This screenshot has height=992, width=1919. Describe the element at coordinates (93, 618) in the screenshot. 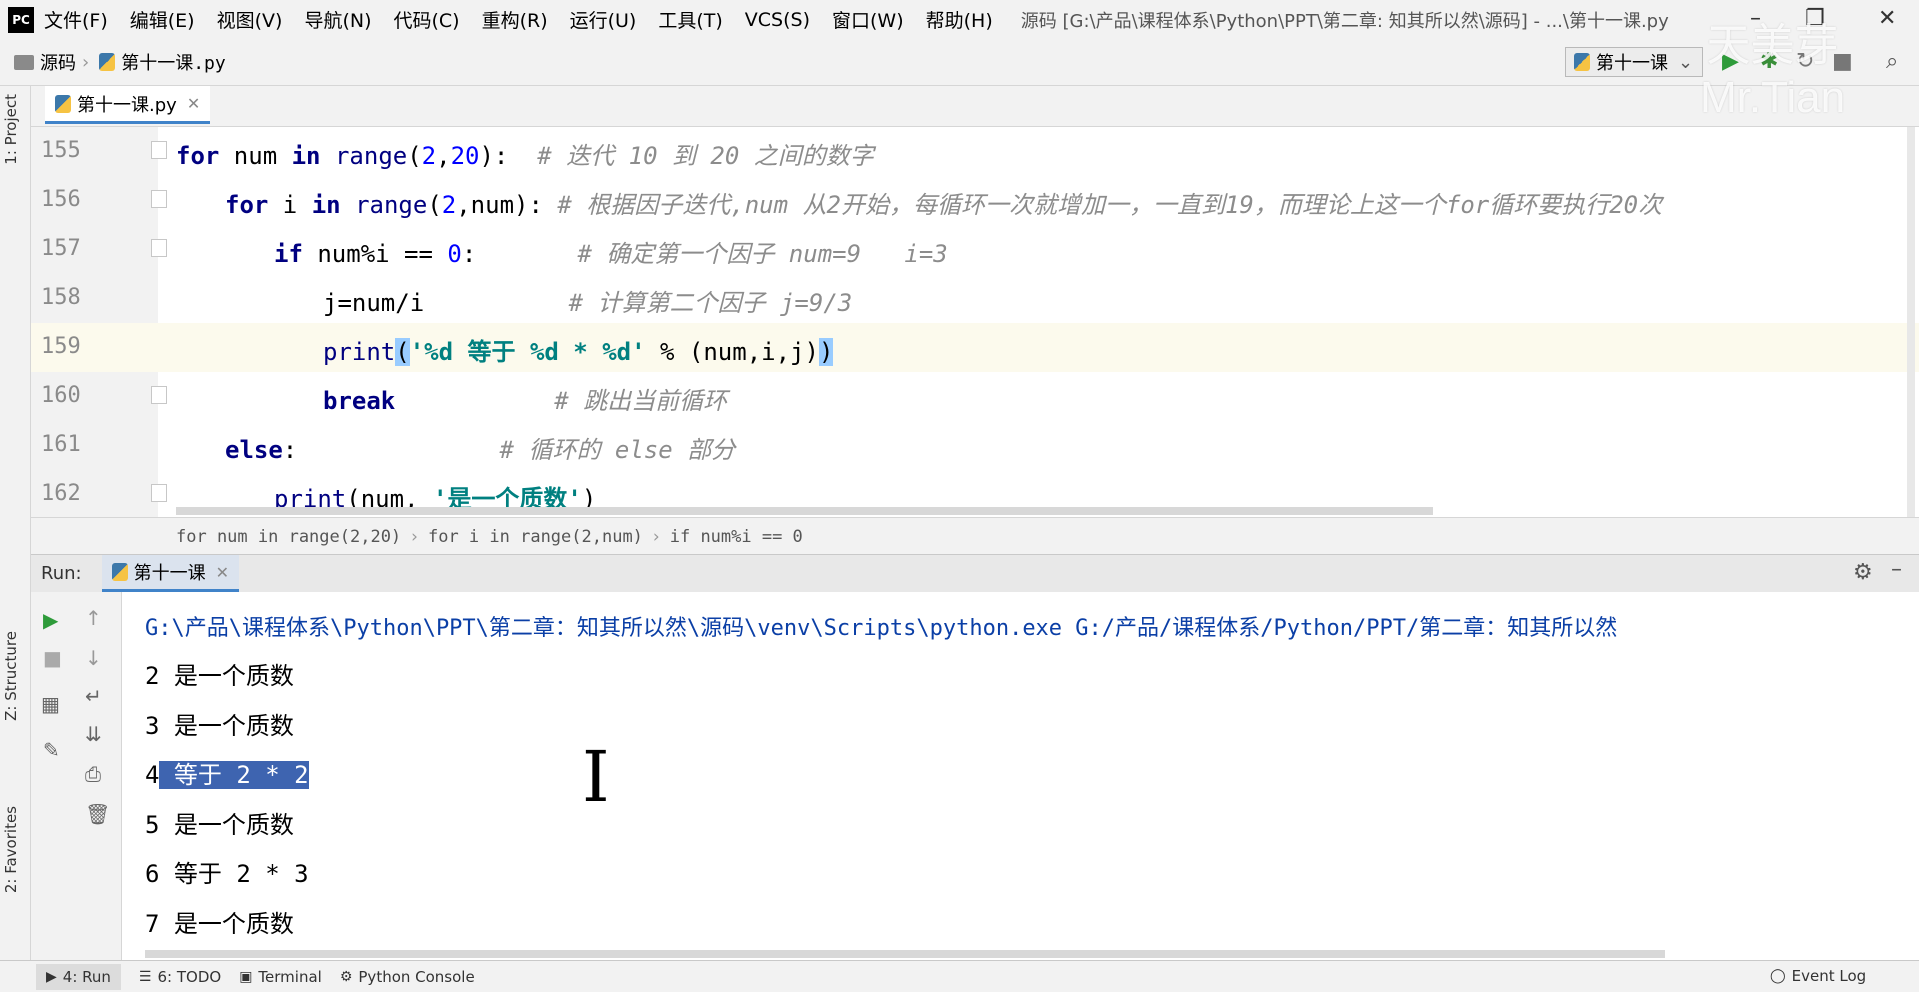

I see `arrow-up-icon: ↑` at that location.